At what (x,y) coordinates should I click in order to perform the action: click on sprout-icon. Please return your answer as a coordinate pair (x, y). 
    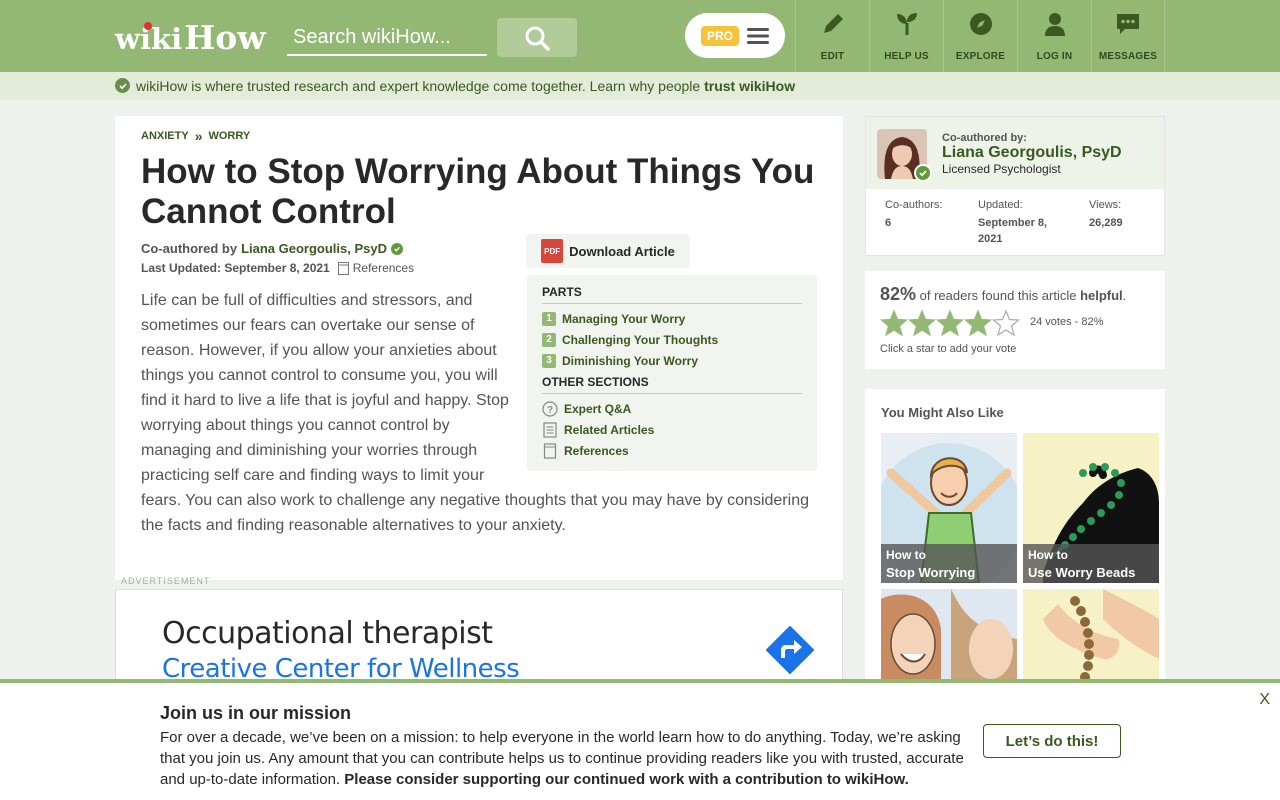
    Looking at the image, I should click on (906, 24).